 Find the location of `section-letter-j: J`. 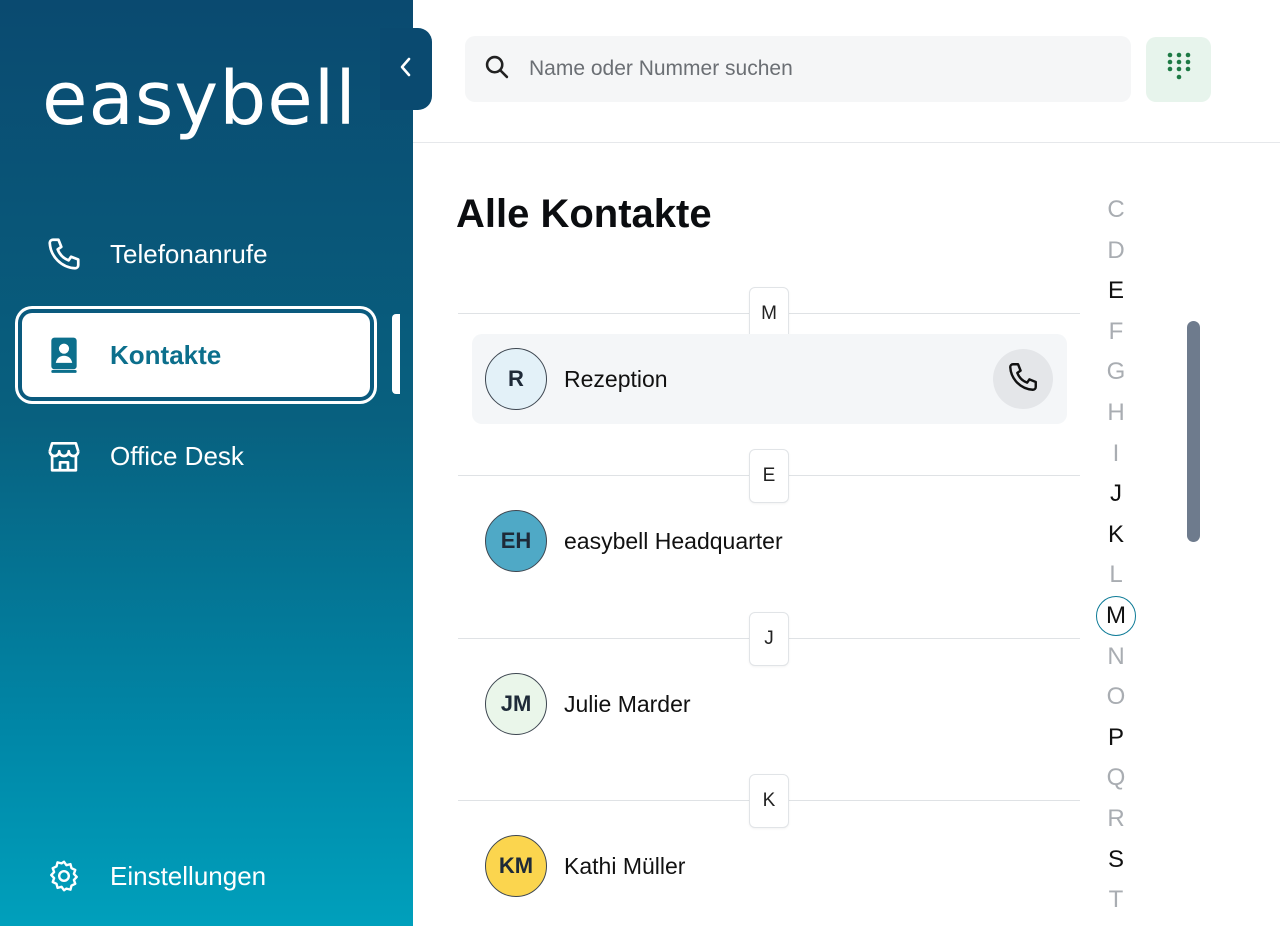

section-letter-j: J is located at coordinates (769, 639).